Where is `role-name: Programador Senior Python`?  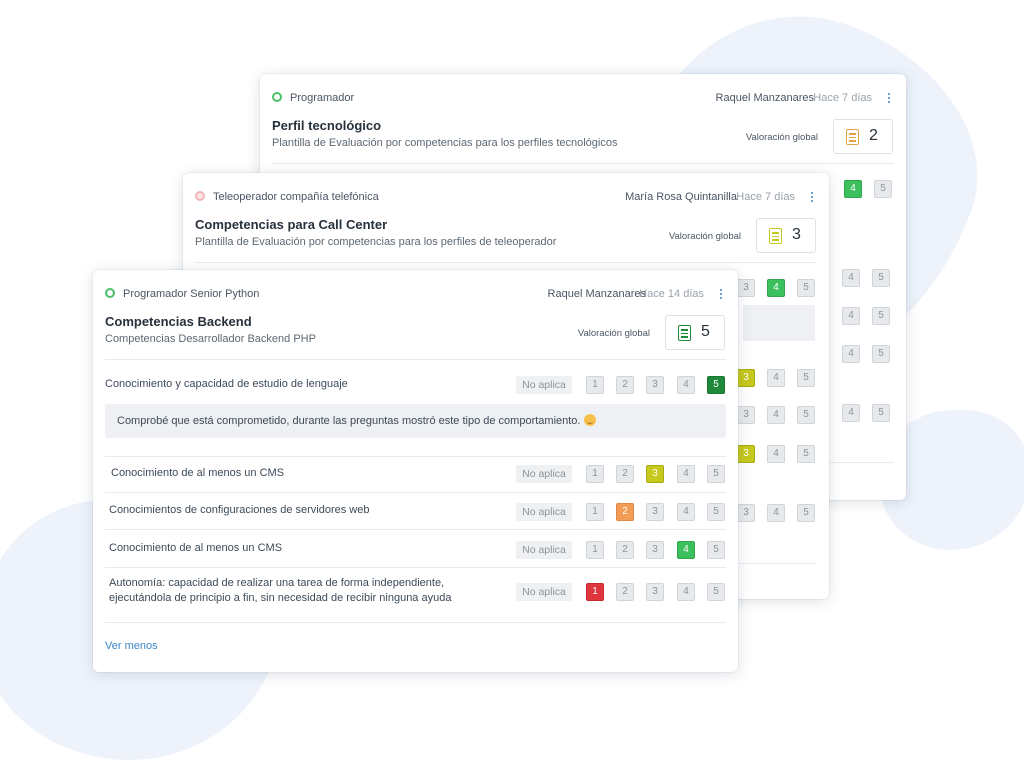
role-name: Programador Senior Python is located at coordinates (191, 294).